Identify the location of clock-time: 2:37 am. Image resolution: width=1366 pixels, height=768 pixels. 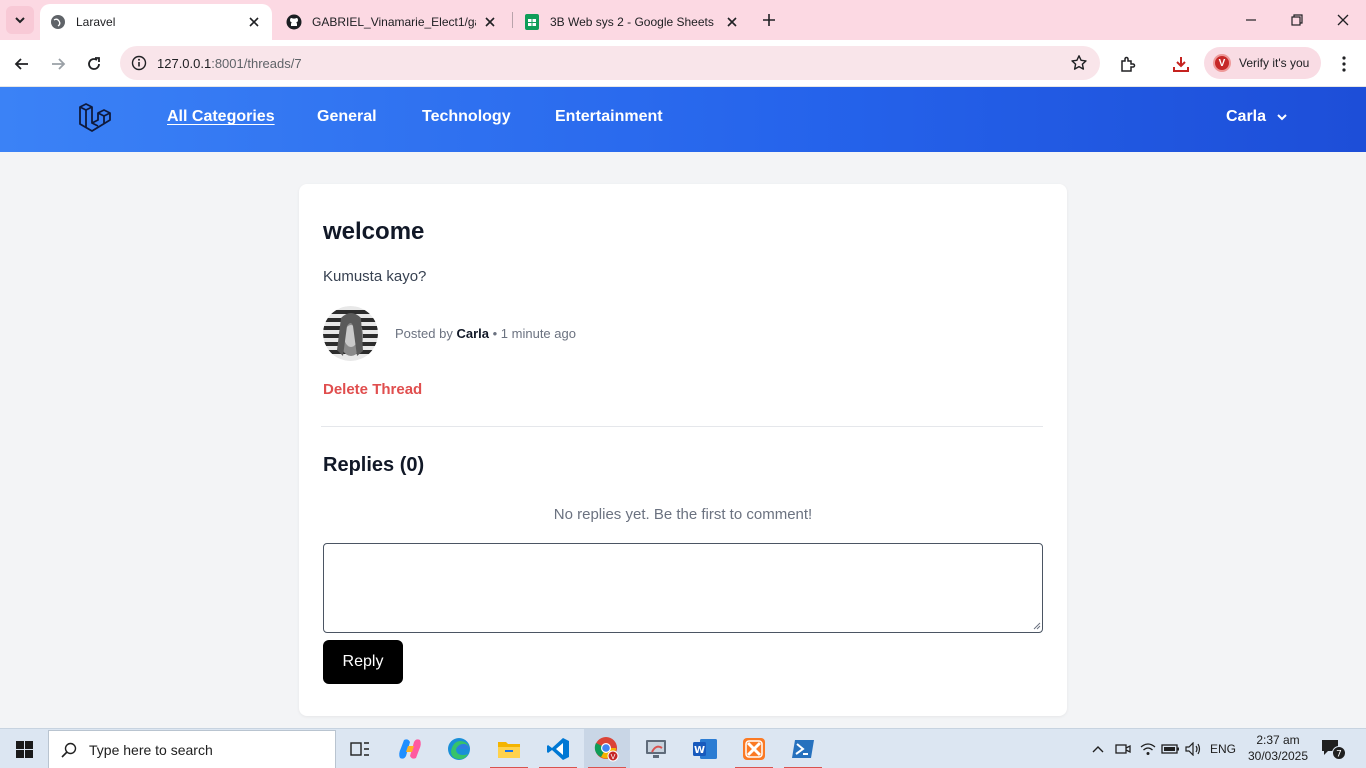
(1278, 740).